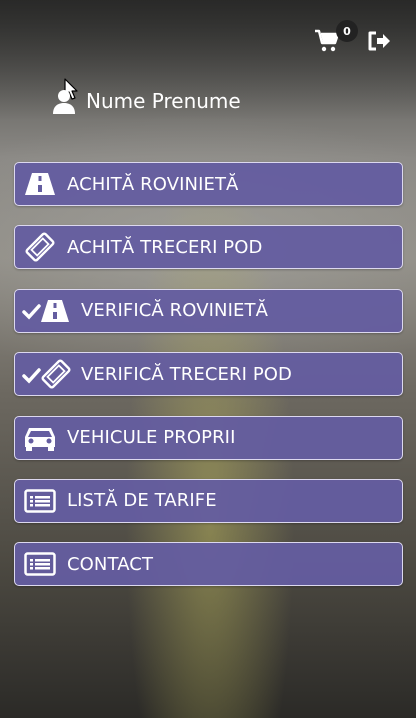  I want to click on logout-button, so click(379, 41).